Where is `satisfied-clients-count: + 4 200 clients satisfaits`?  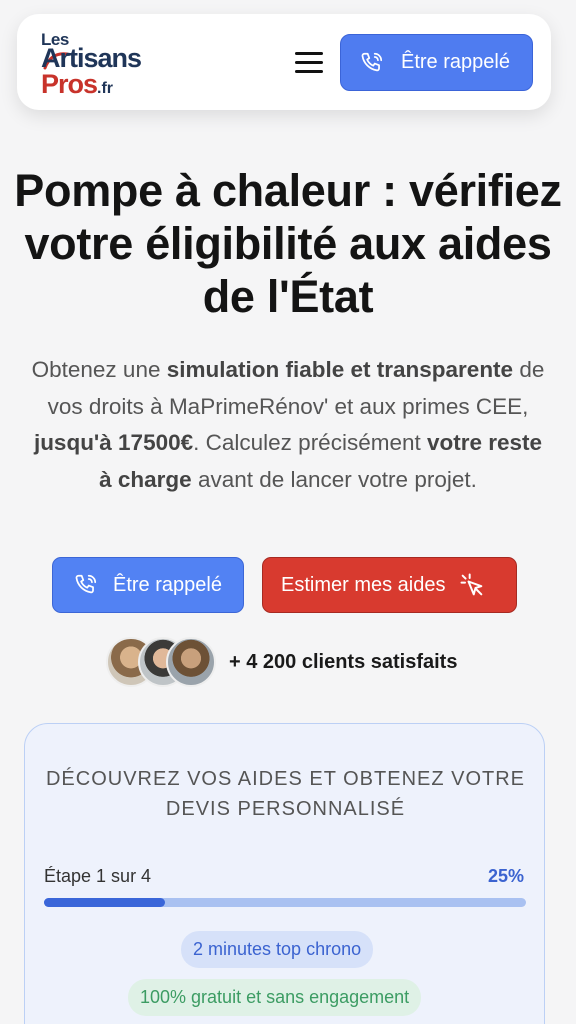 satisfied-clients-count: + 4 200 clients satisfaits is located at coordinates (343, 662).